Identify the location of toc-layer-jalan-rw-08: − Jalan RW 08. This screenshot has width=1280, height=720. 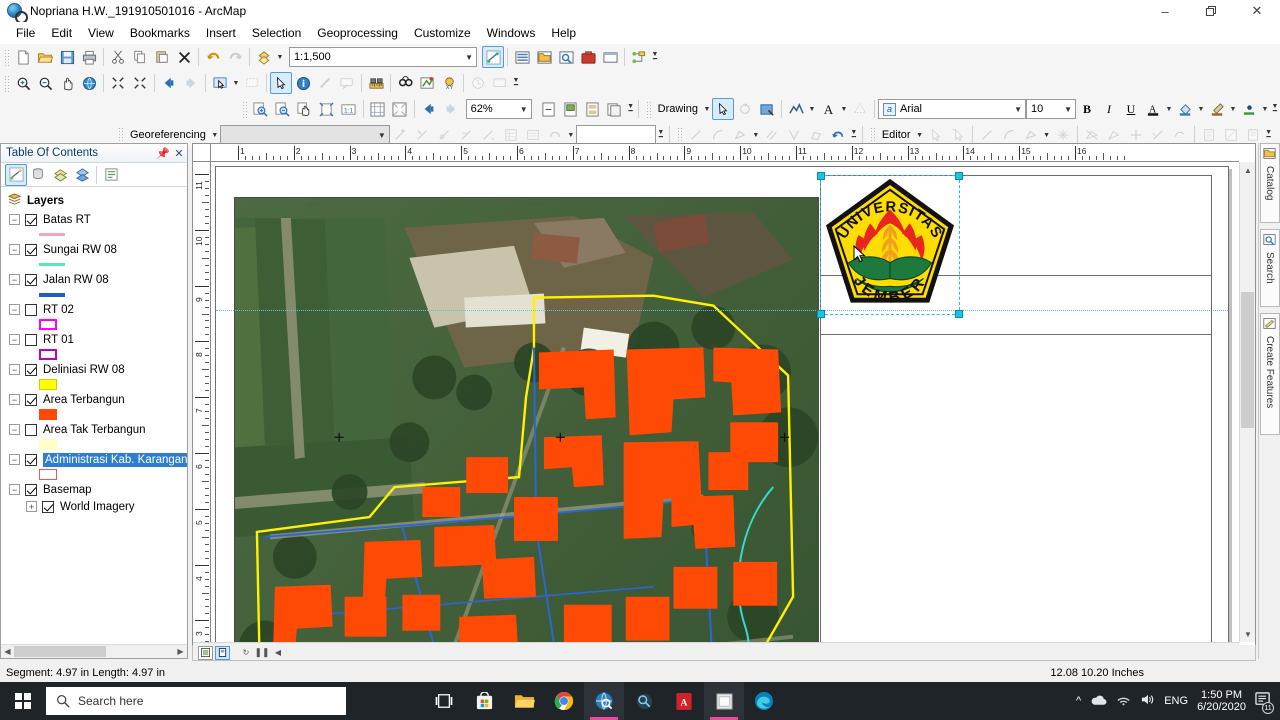
(94, 279).